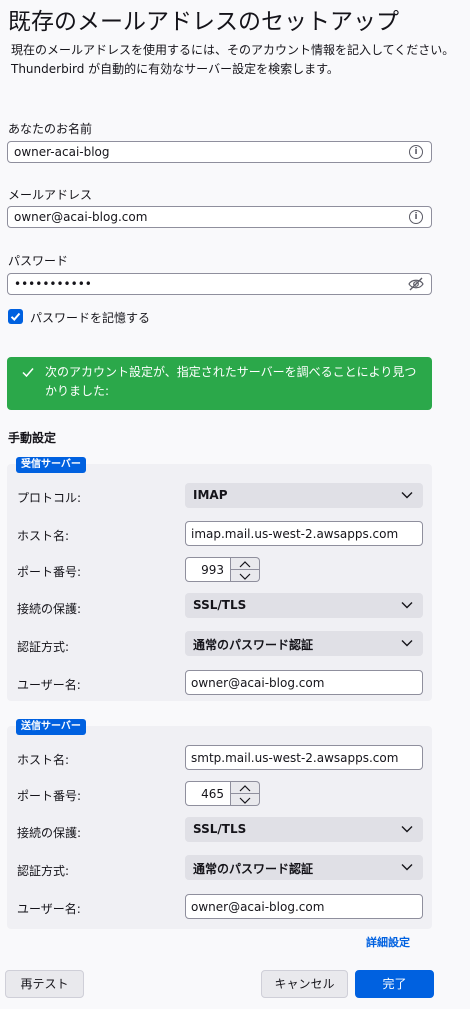 The height and width of the screenshot is (1009, 470). What do you see at coordinates (51, 465) in the screenshot?
I see `incoming-server-badge: 受信サーバー` at bounding box center [51, 465].